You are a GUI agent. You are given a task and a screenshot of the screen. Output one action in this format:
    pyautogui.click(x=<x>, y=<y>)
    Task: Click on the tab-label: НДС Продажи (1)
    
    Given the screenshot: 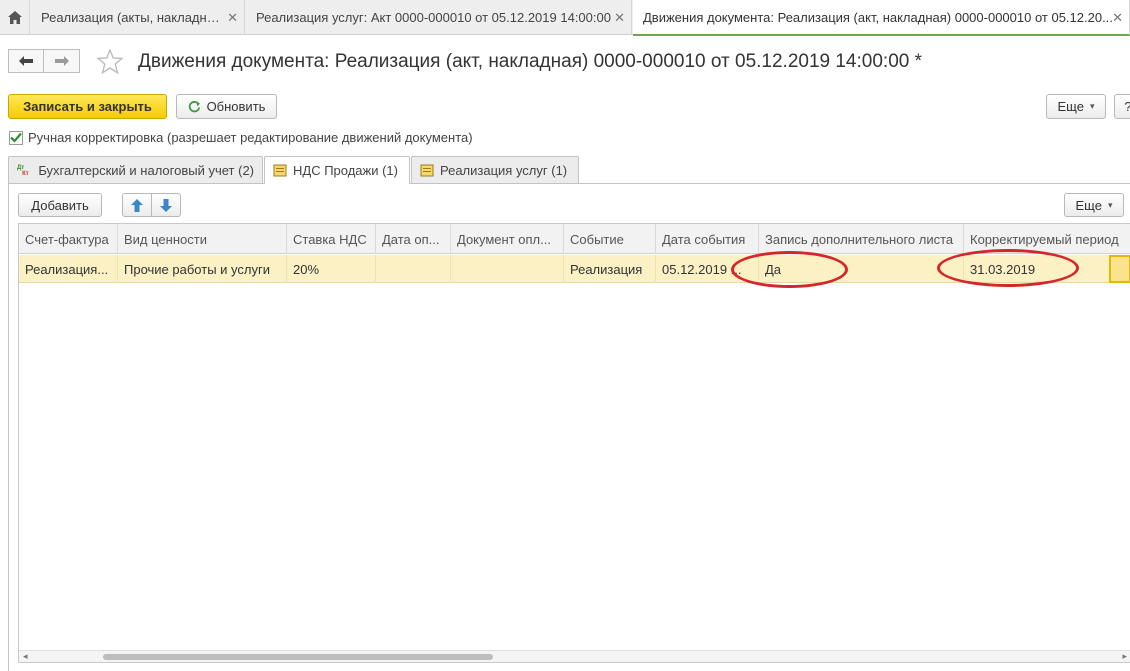 What is the action you would take?
    pyautogui.click(x=345, y=170)
    